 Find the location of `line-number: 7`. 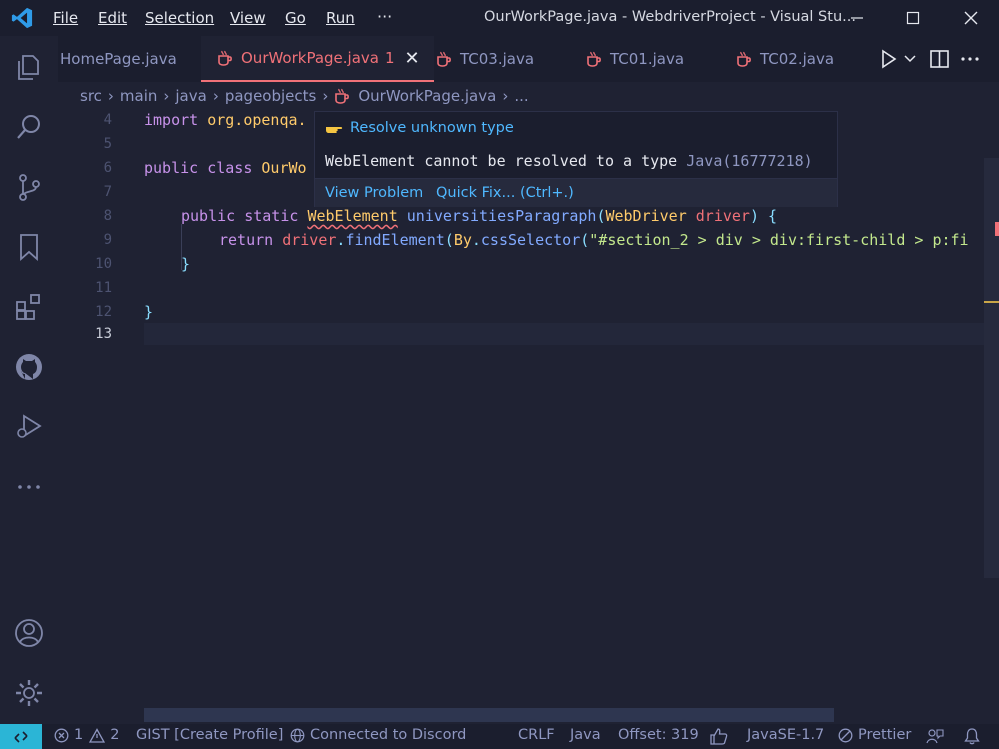

line-number: 7 is located at coordinates (107, 192).